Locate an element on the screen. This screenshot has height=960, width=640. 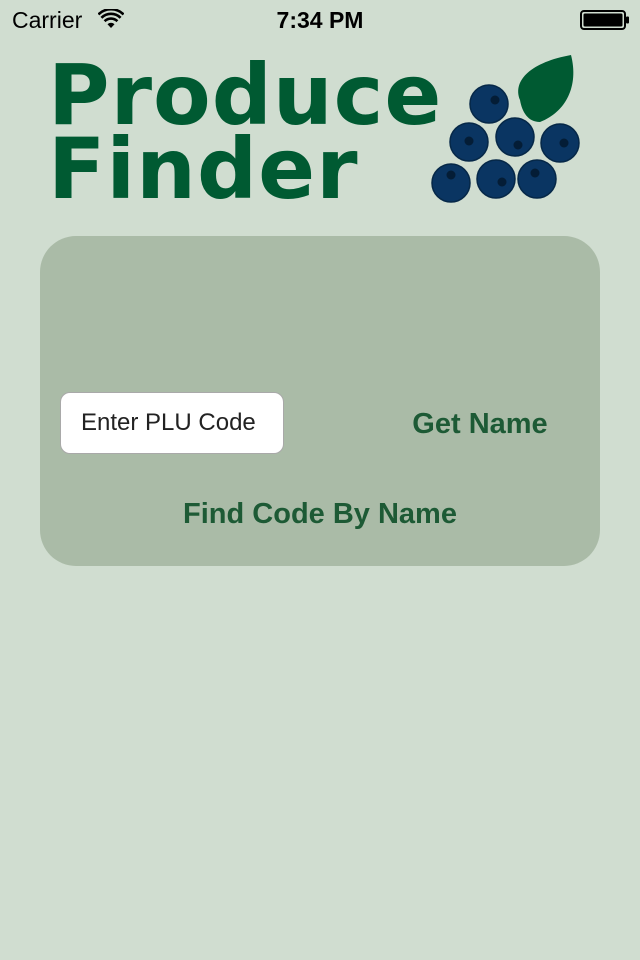
battery-full-icon is located at coordinates (604, 20).